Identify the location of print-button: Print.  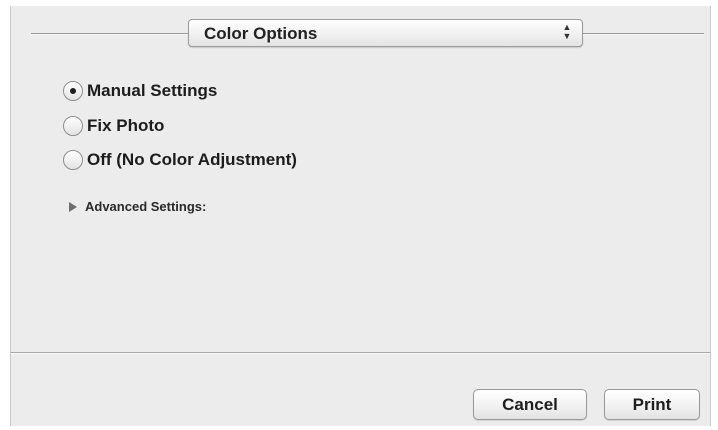
(652, 404).